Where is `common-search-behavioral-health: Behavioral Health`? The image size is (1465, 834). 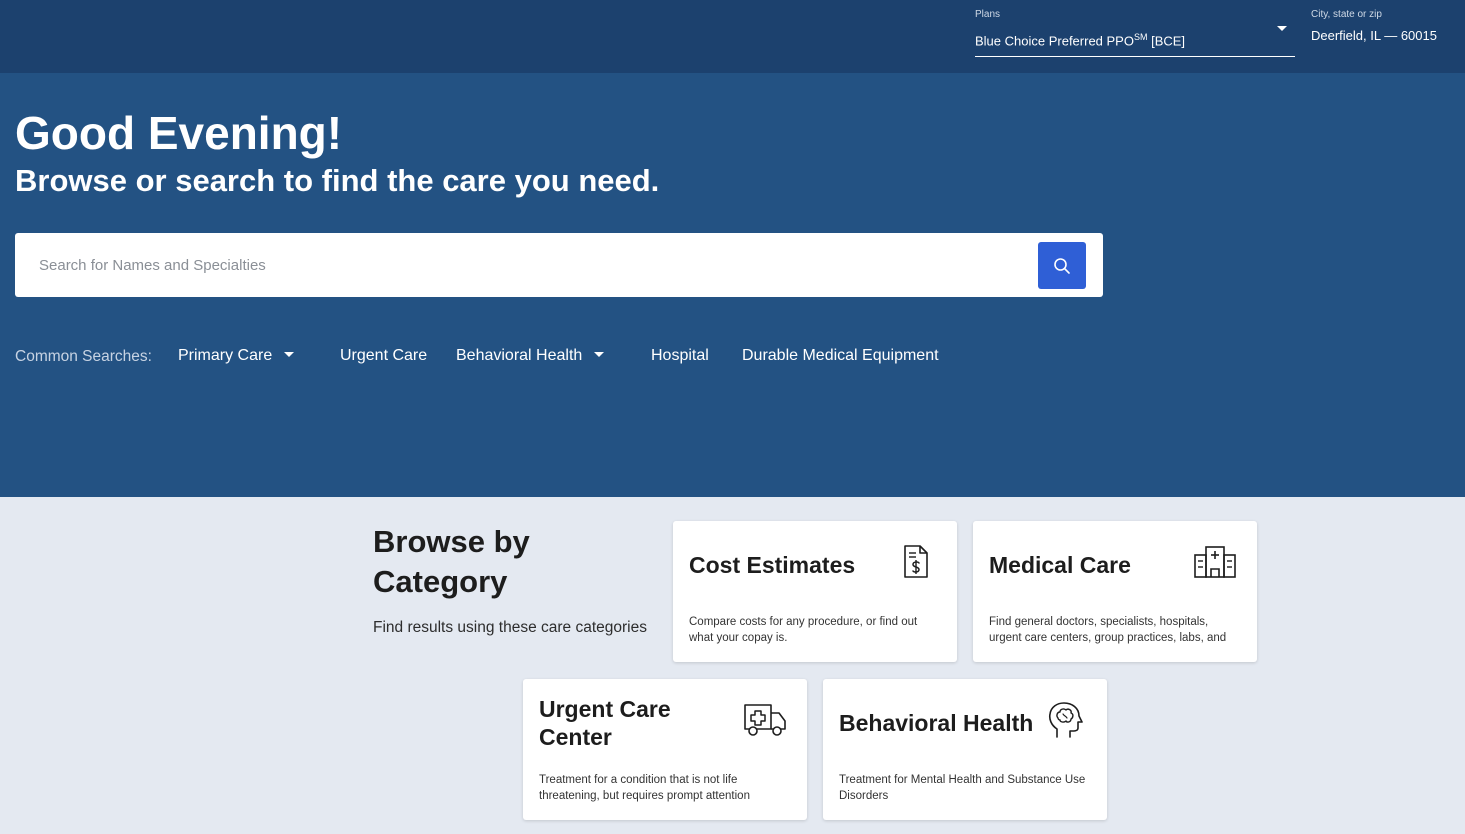
common-search-behavioral-health: Behavioral Health is located at coordinates (530, 356).